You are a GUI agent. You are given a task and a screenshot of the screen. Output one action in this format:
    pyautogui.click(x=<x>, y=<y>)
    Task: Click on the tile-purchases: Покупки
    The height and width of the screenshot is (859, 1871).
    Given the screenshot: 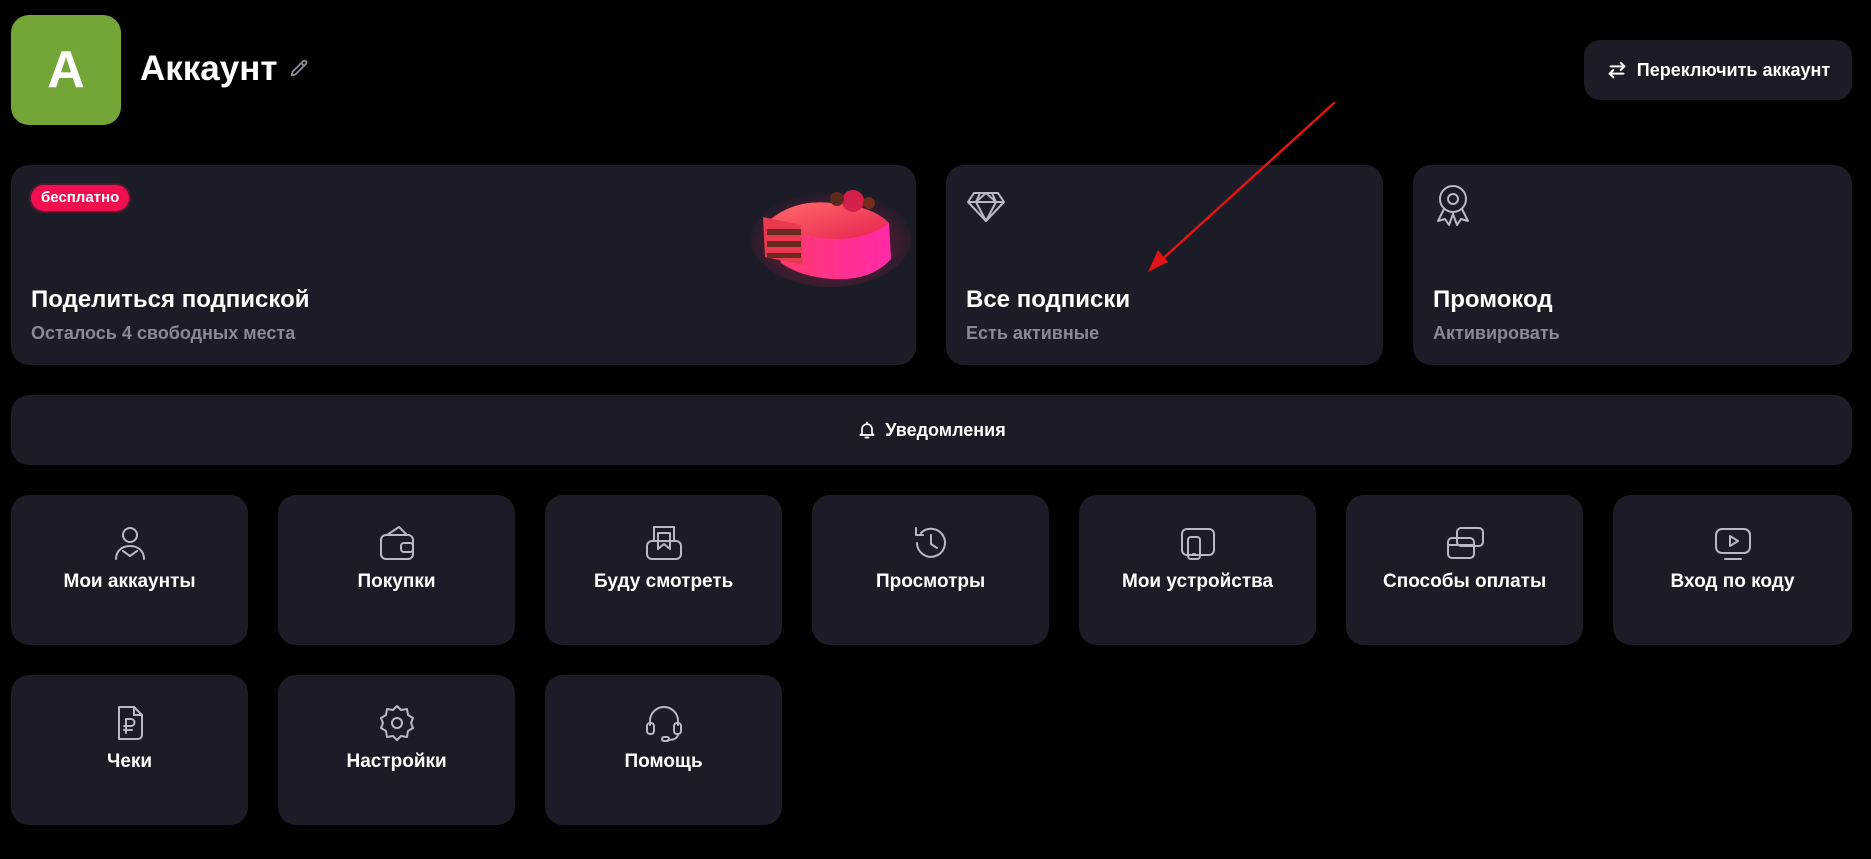 What is the action you would take?
    pyautogui.click(x=396, y=570)
    